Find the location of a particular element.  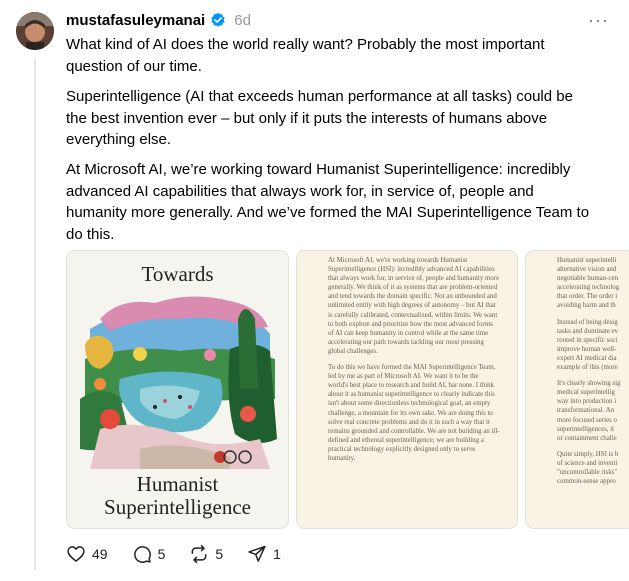

more-options-icon: ··· is located at coordinates (598, 20).